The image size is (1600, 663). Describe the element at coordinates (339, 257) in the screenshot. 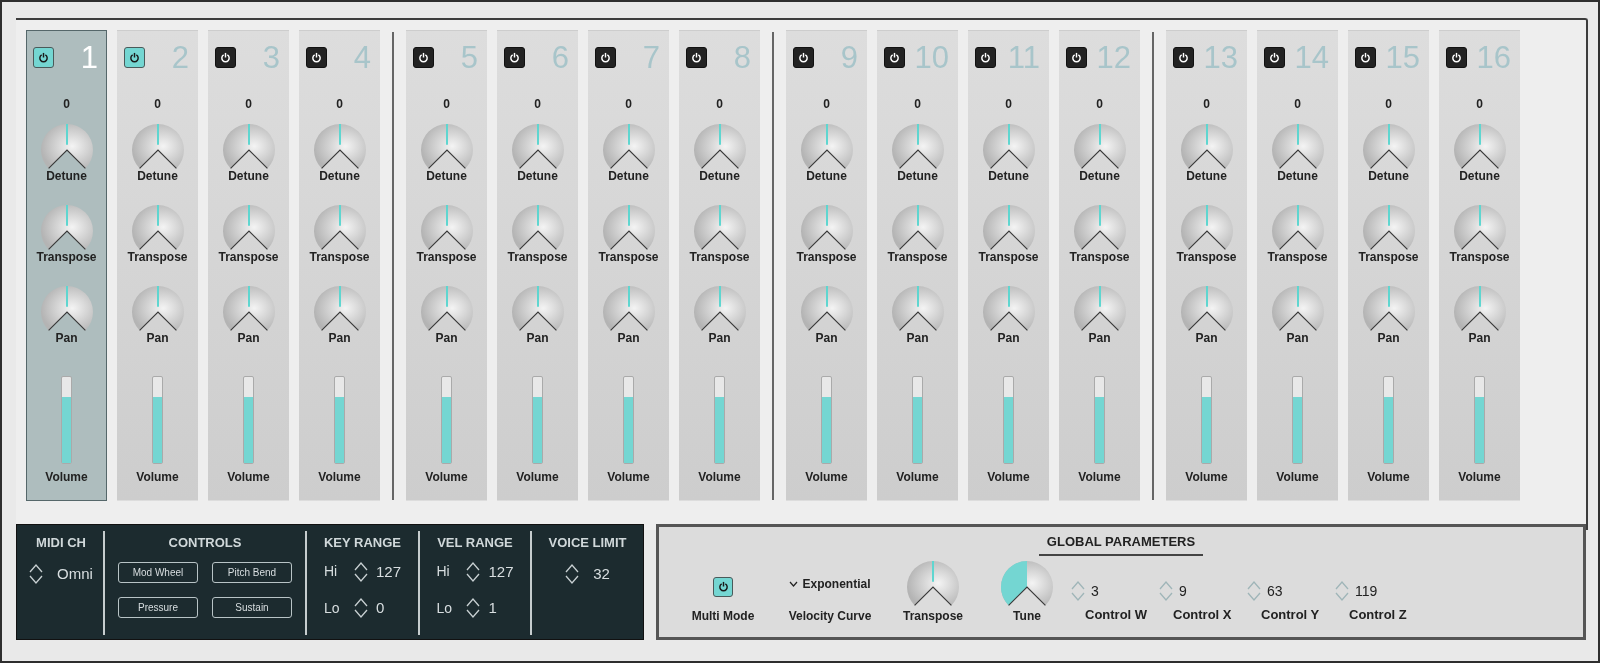

I see `knob-label: Transpose` at that location.